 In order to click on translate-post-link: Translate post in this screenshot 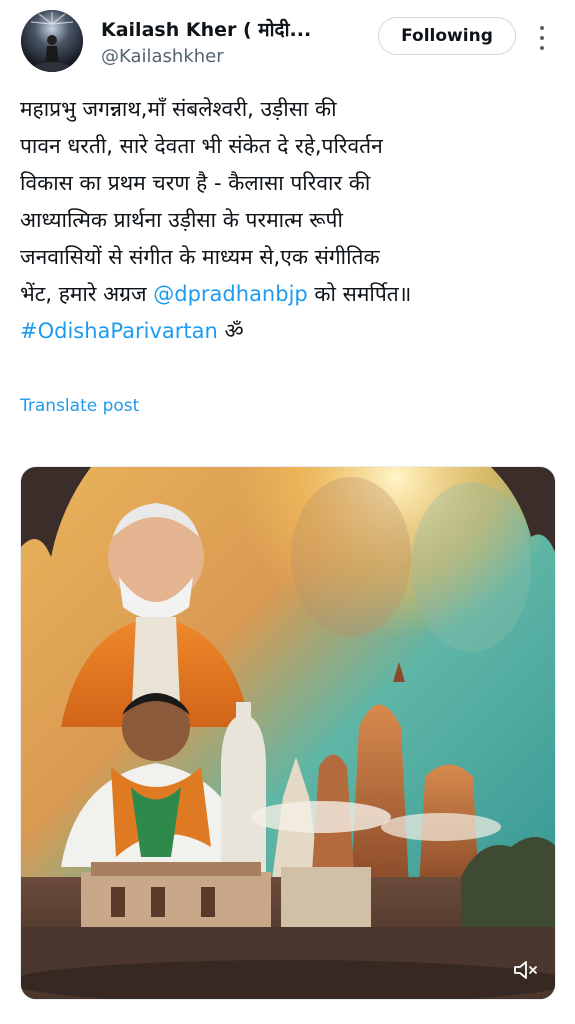, I will do `click(79, 406)`.